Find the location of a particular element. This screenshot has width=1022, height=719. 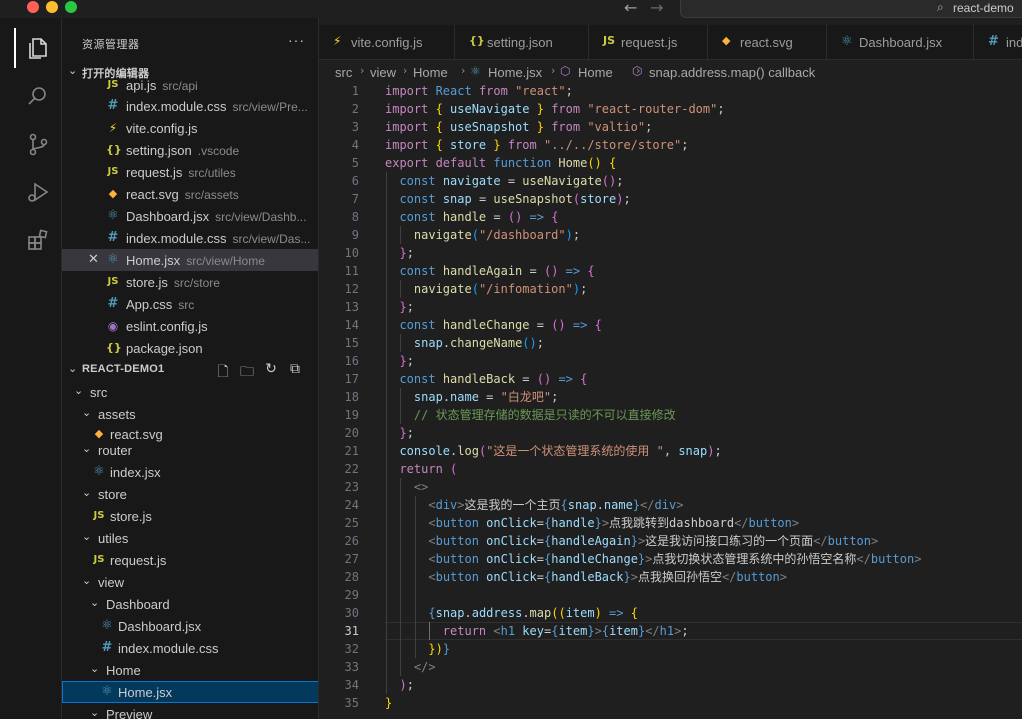

forward-arrow-icon: → is located at coordinates (656, 8).